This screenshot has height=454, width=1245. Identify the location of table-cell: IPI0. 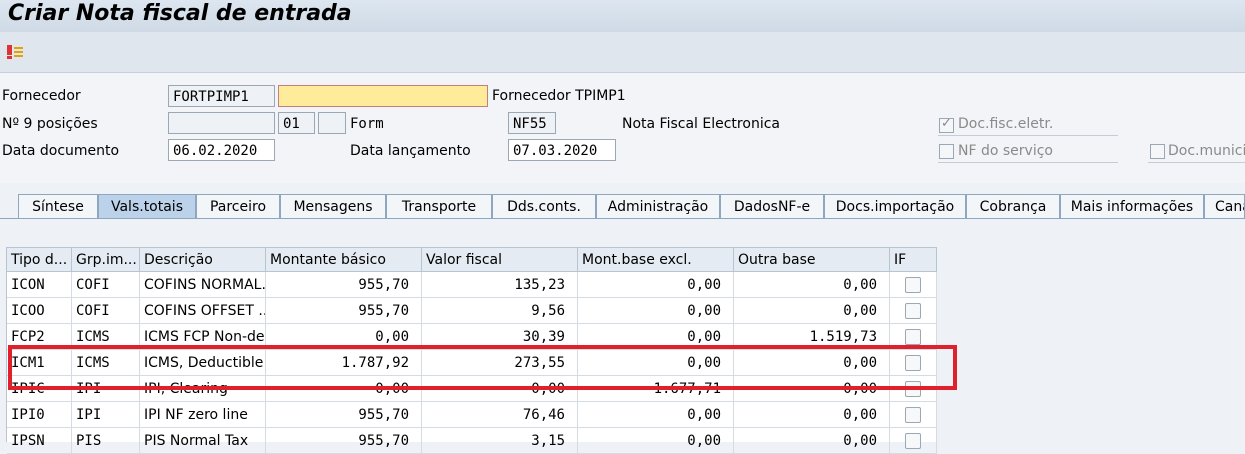
(39, 415).